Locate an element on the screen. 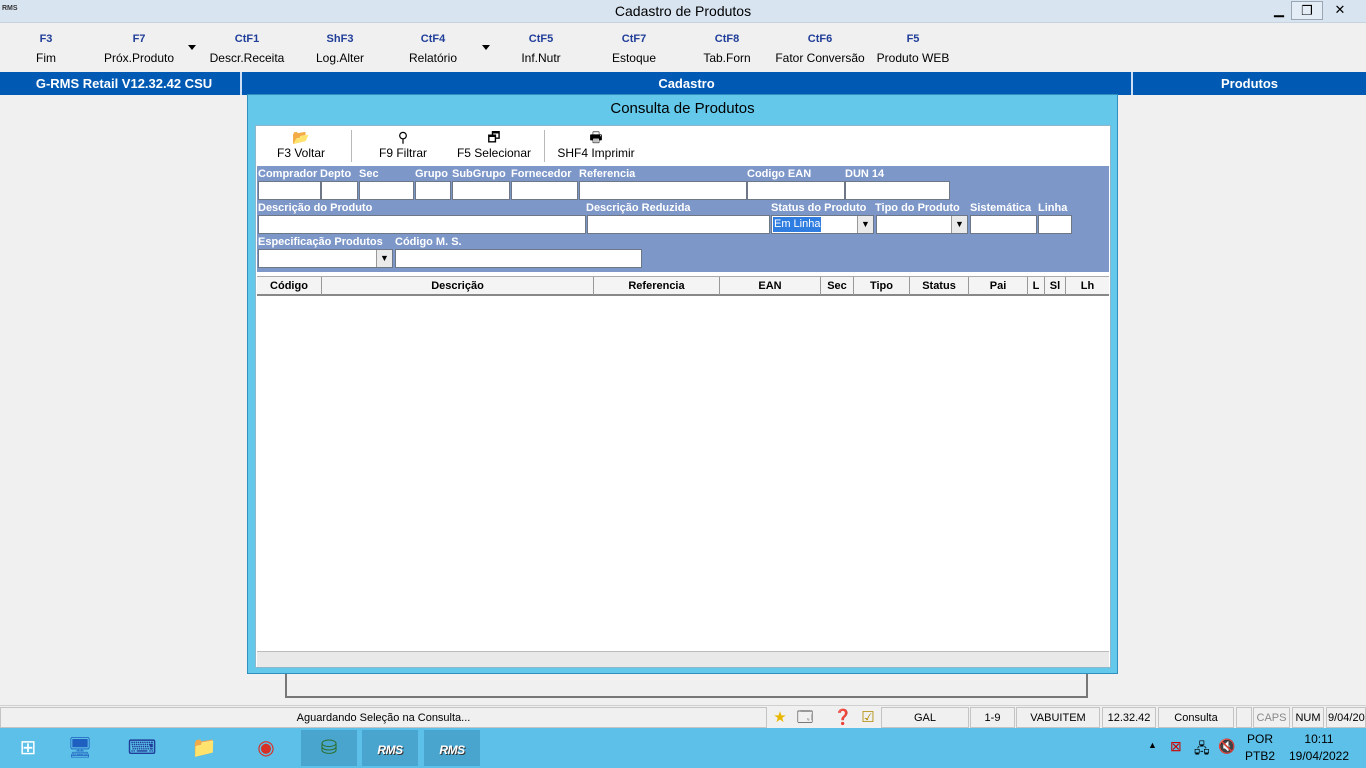 Image resolution: width=1366 pixels, height=768 pixels. selecionar-label: F5 Selecionar is located at coordinates (494, 153).